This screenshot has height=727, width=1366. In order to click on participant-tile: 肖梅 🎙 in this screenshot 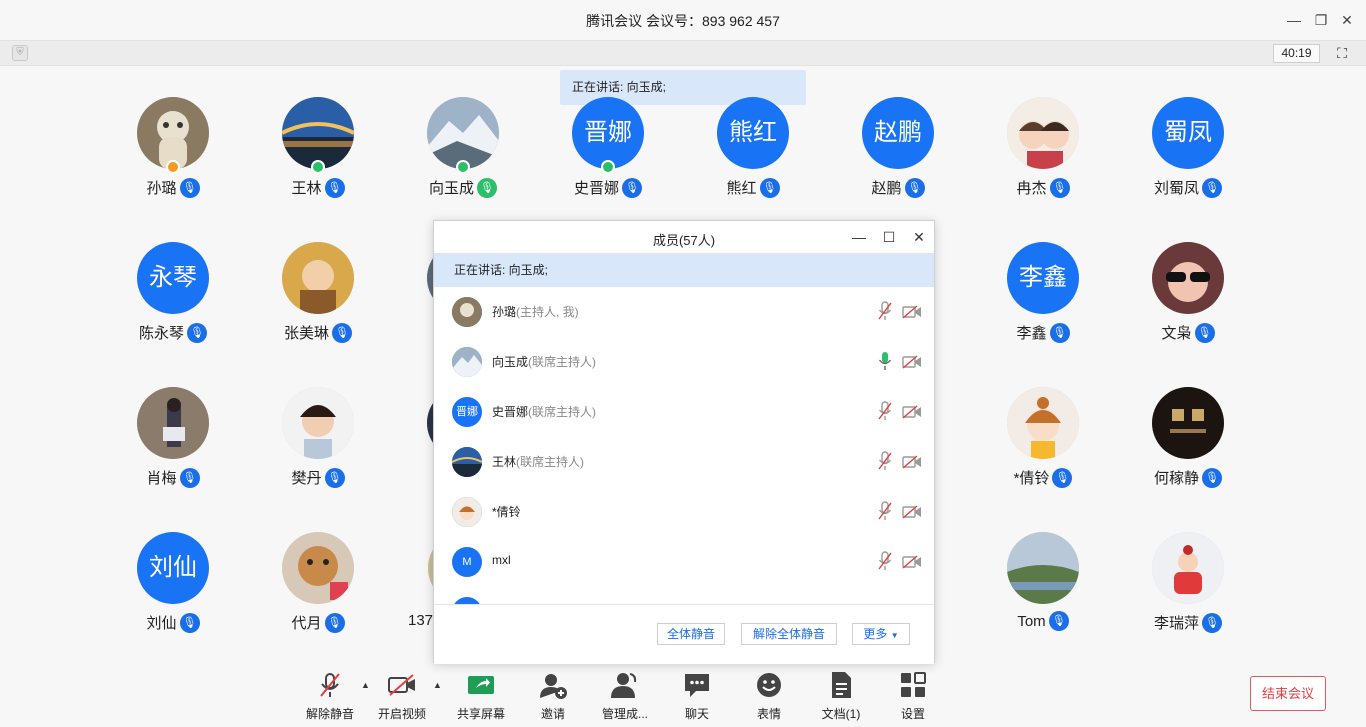, I will do `click(173, 442)`.